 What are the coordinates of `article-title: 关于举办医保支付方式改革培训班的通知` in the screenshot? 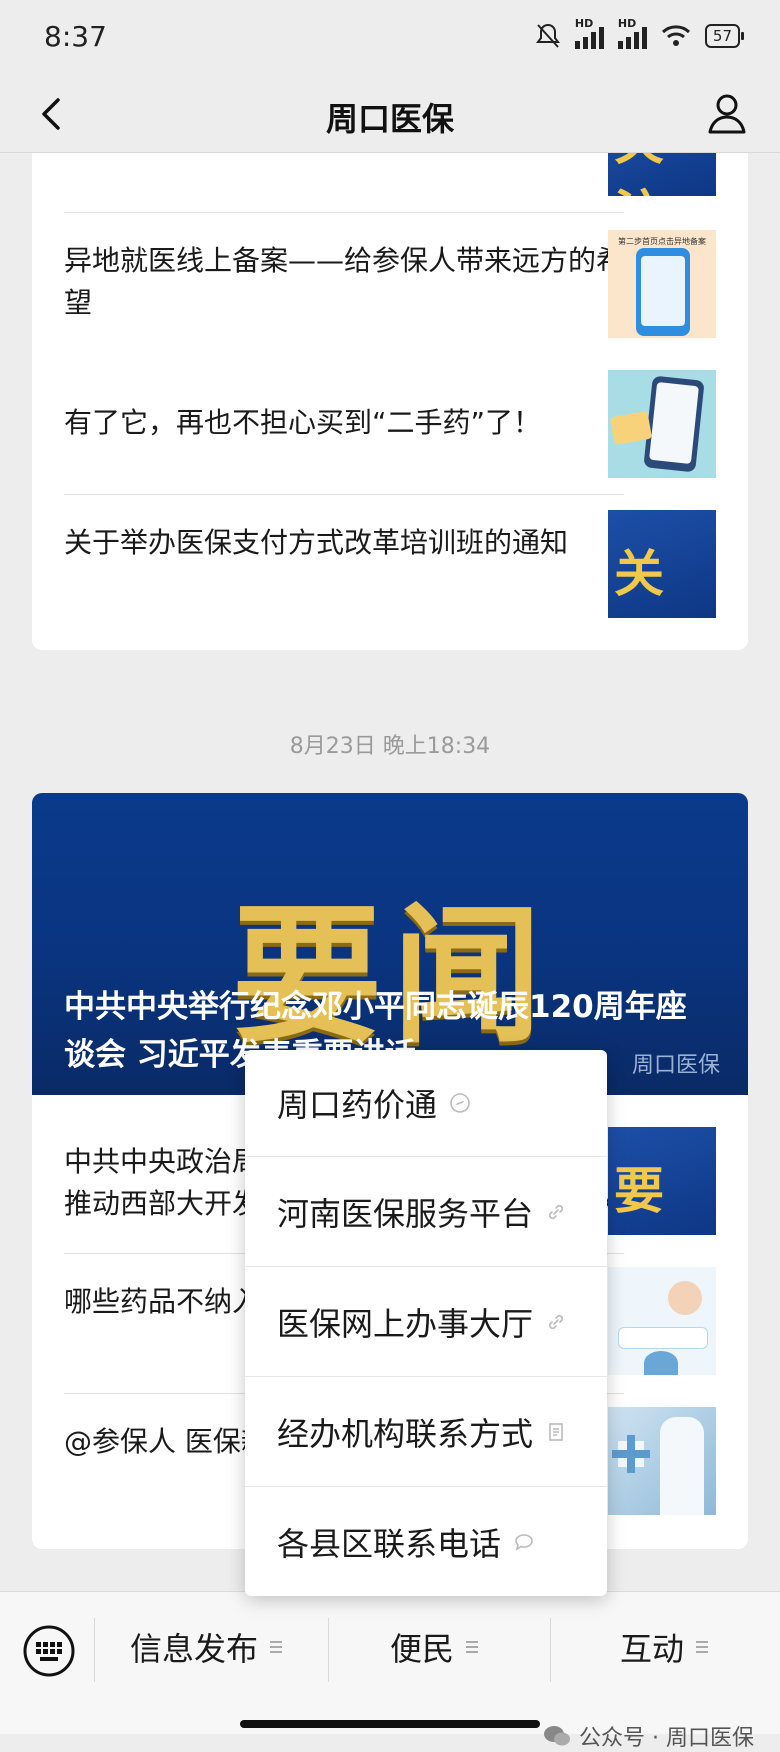 It's located at (316, 542).